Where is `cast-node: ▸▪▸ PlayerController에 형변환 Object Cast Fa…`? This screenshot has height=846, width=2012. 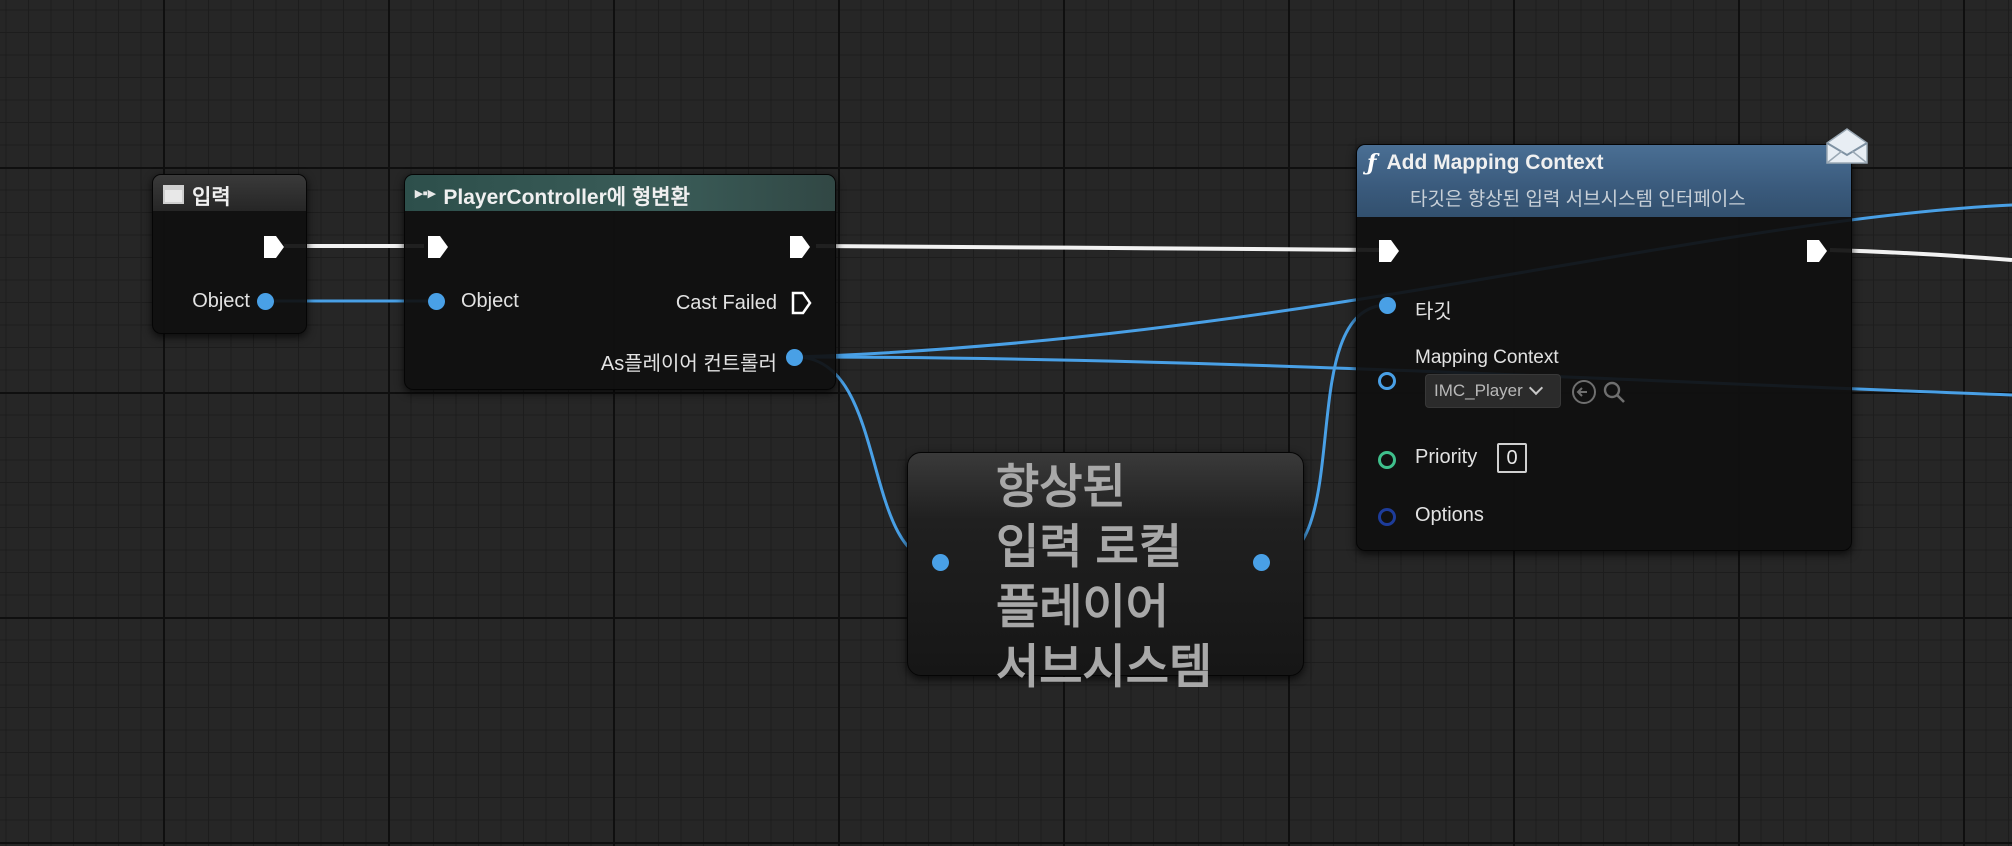
cast-node: ▸▪▸ PlayerController에 형변환 Object Cast Fa… is located at coordinates (620, 282).